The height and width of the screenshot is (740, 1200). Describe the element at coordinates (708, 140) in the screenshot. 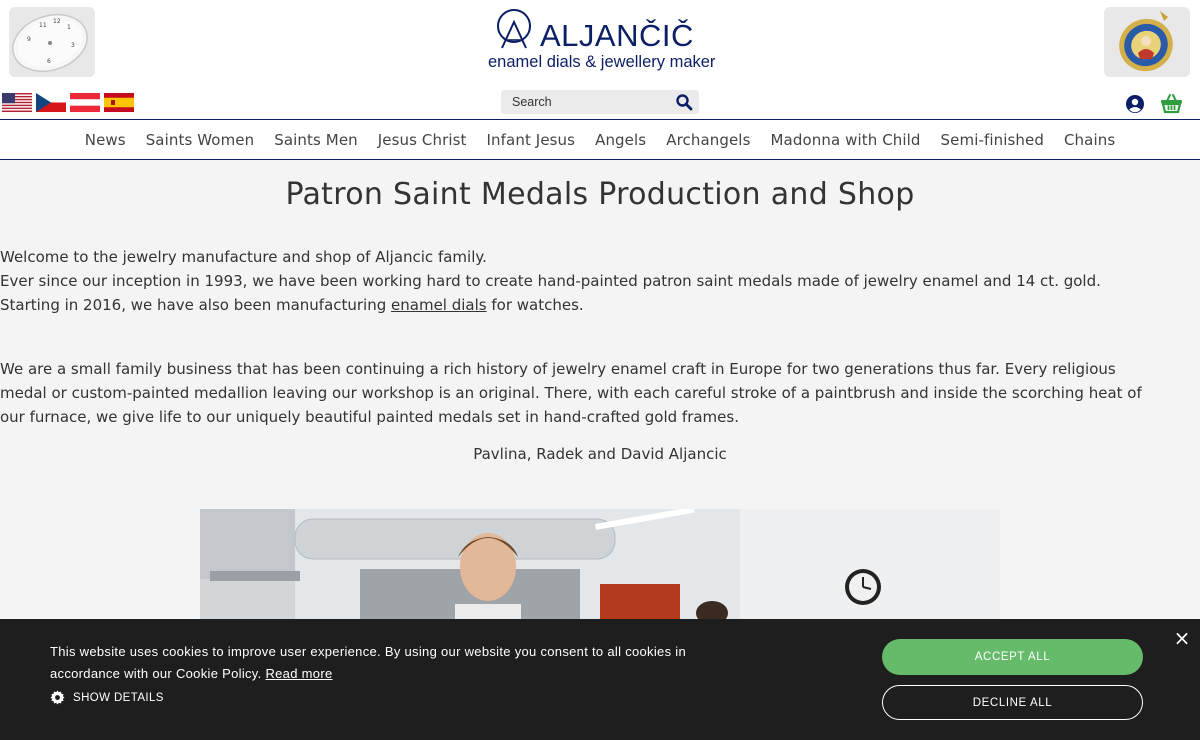

I see `nav-archangels: Archangels` at that location.